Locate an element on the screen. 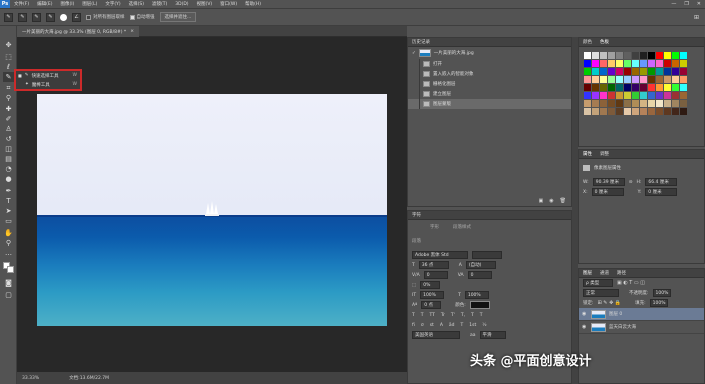 The height and width of the screenshot is (384, 705). clone-stamp-icon: ♙ is located at coordinates (8, 129).